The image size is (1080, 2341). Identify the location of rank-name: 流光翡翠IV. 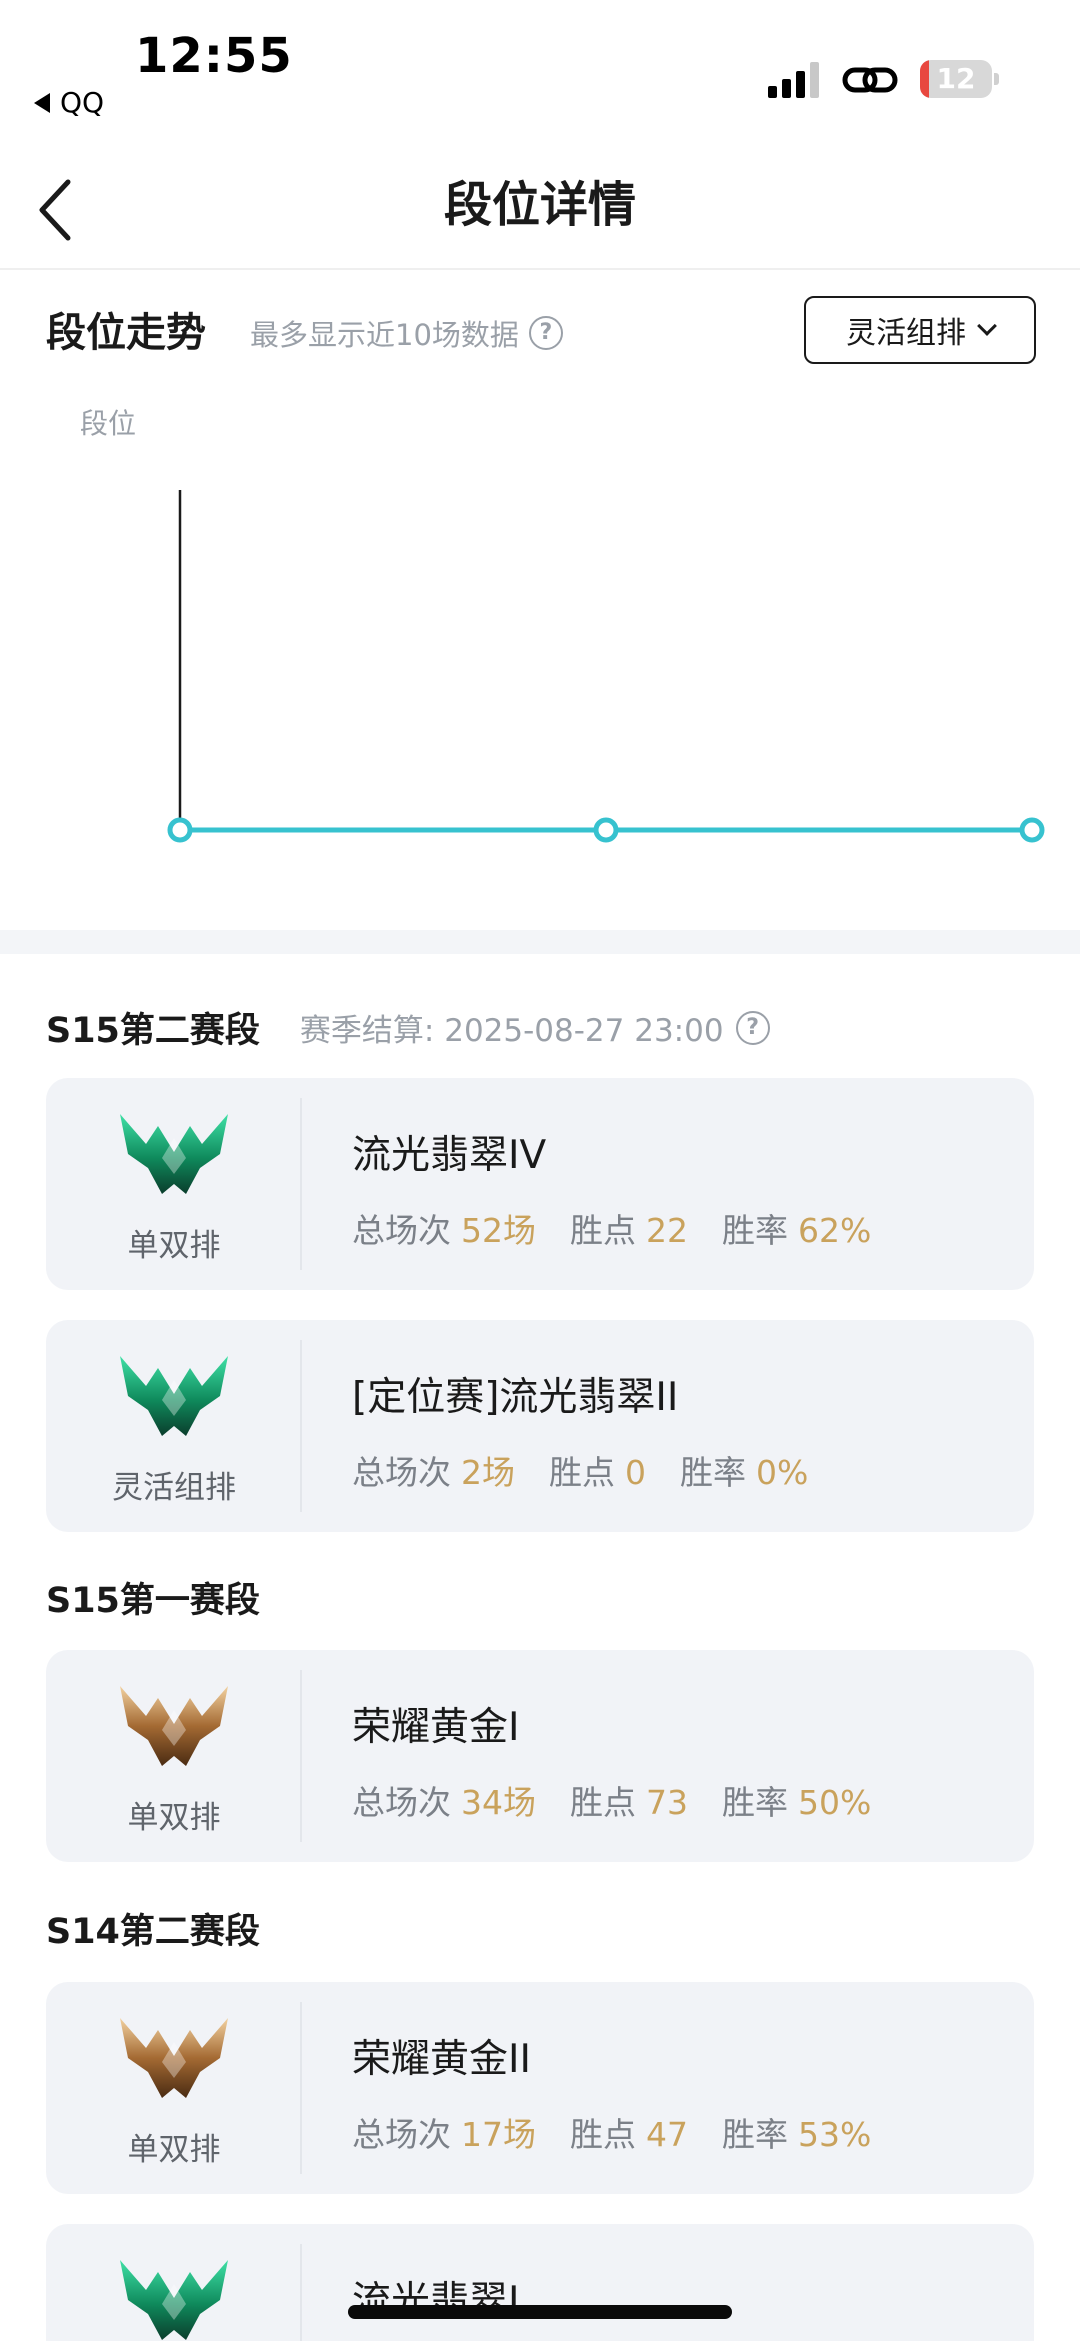
(449, 1155).